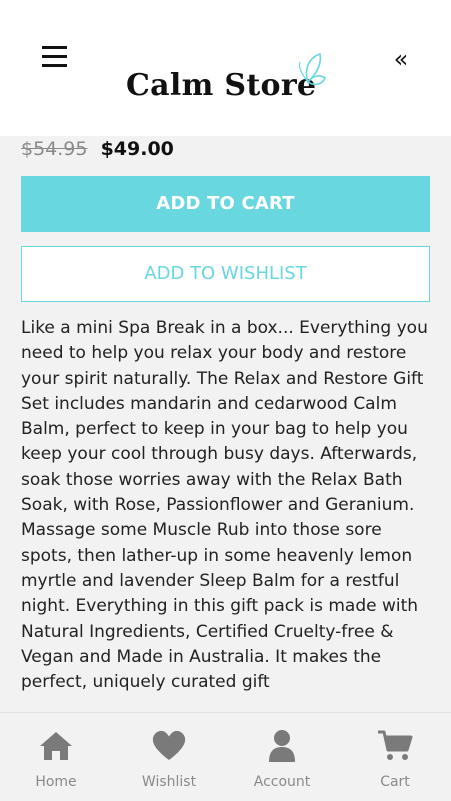 The image size is (451, 801). What do you see at coordinates (221, 85) in the screenshot?
I see `logo-text: Calm Store` at bounding box center [221, 85].